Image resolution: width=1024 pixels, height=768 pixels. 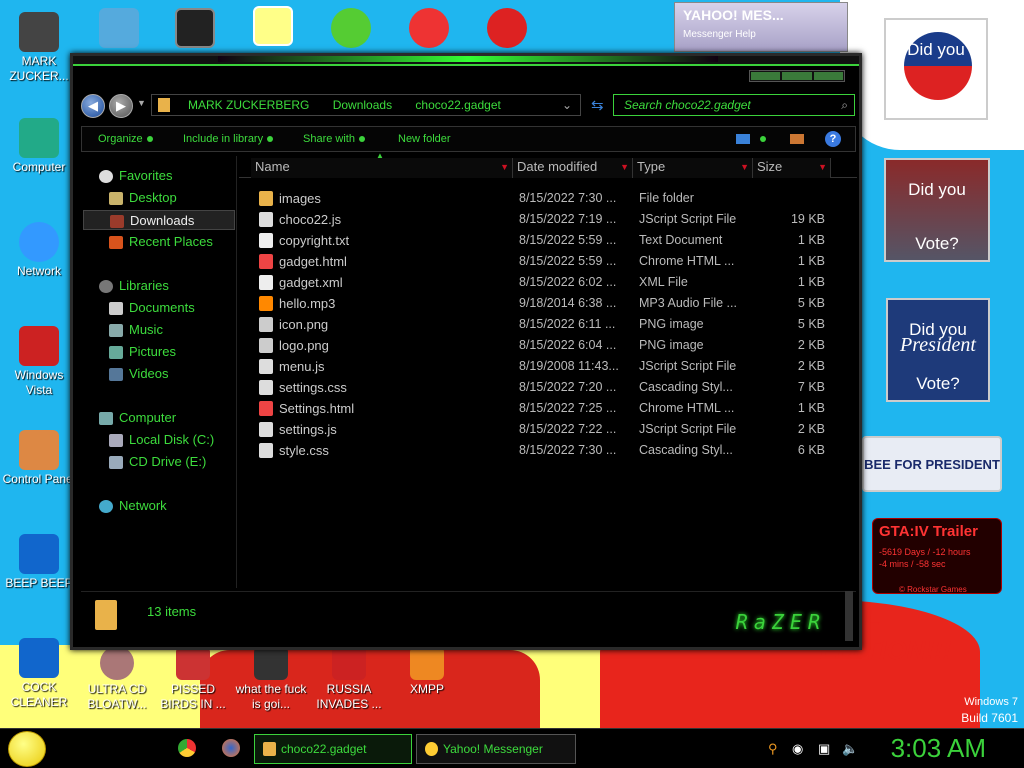 What do you see at coordinates (938, 350) in the screenshot?
I see `president-gadget: Did you President Vote?` at bounding box center [938, 350].